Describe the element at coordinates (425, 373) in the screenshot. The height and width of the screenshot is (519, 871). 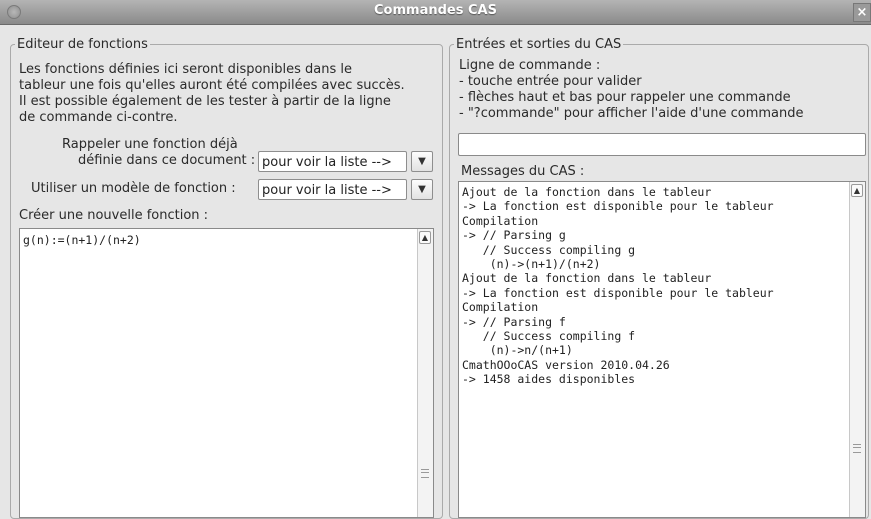
I see `editor-scrollbar: ▲` at that location.